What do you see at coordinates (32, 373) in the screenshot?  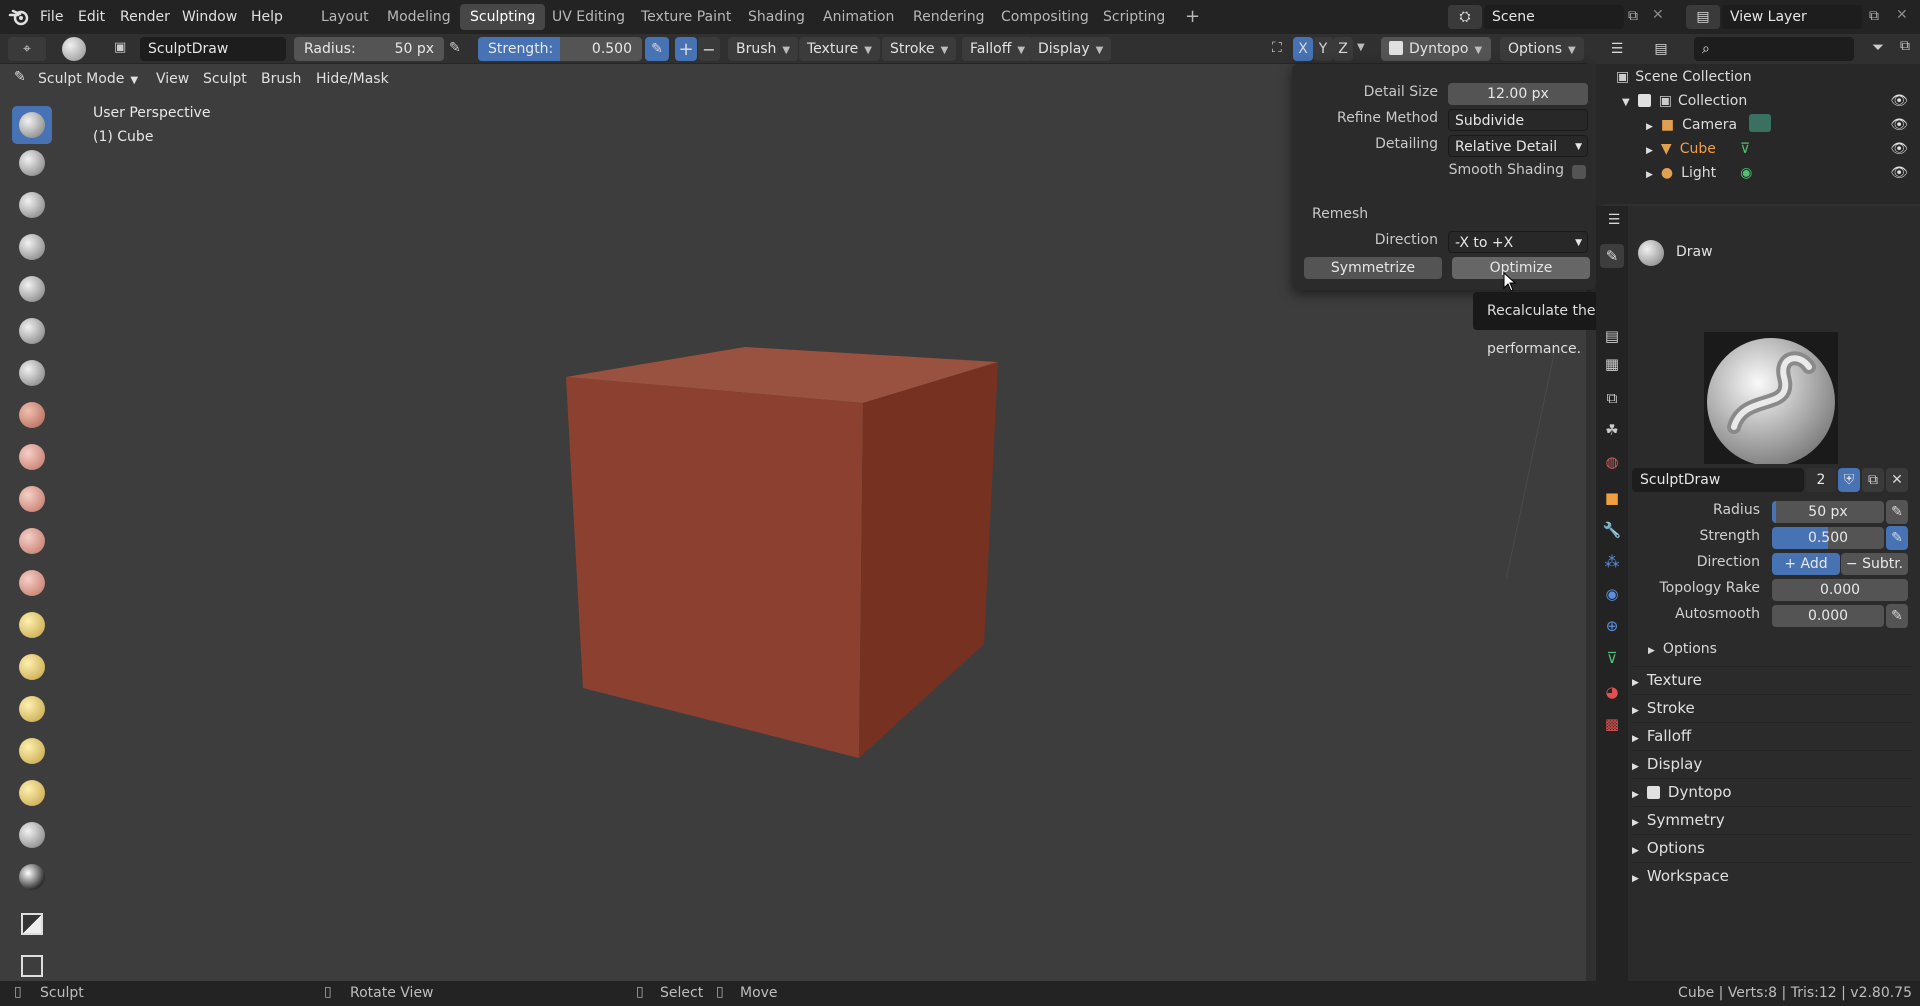 I see `tool-crease` at bounding box center [32, 373].